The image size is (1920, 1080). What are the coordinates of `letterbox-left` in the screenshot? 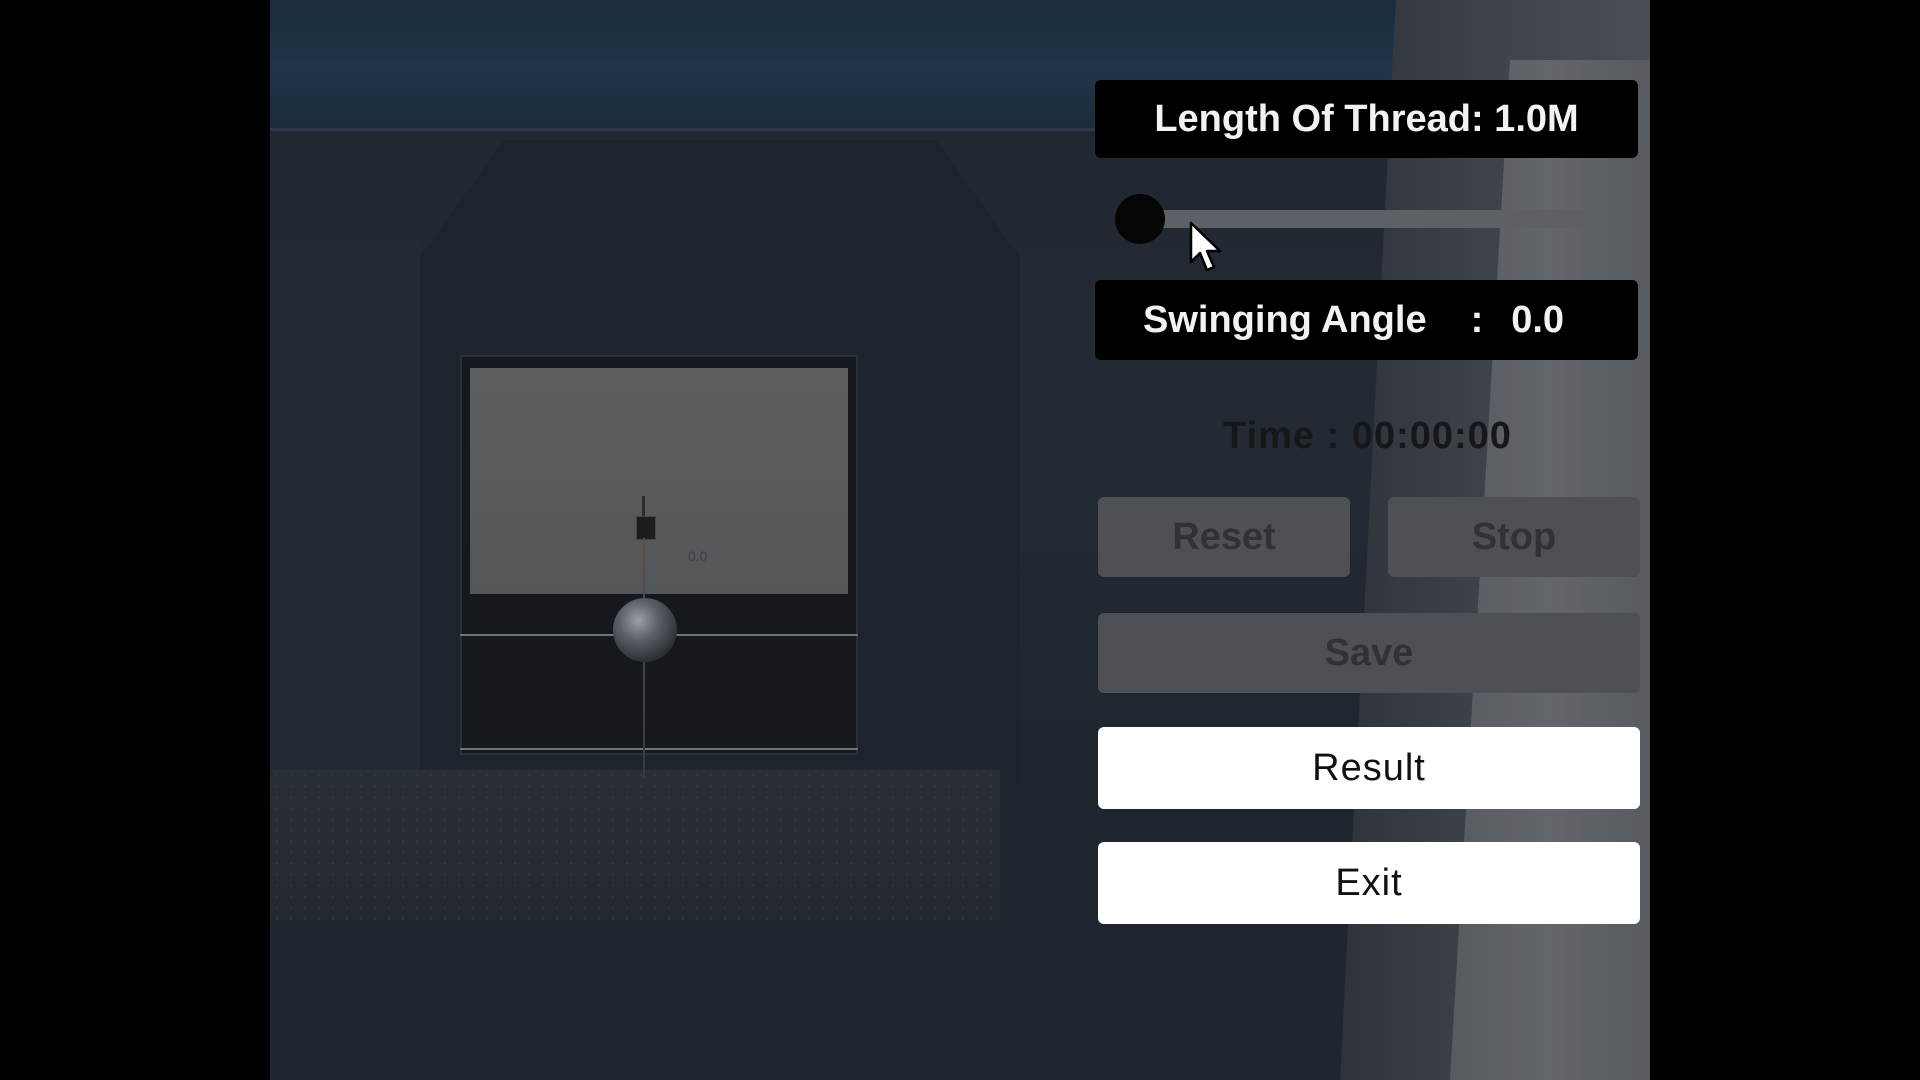 It's located at (135, 540).